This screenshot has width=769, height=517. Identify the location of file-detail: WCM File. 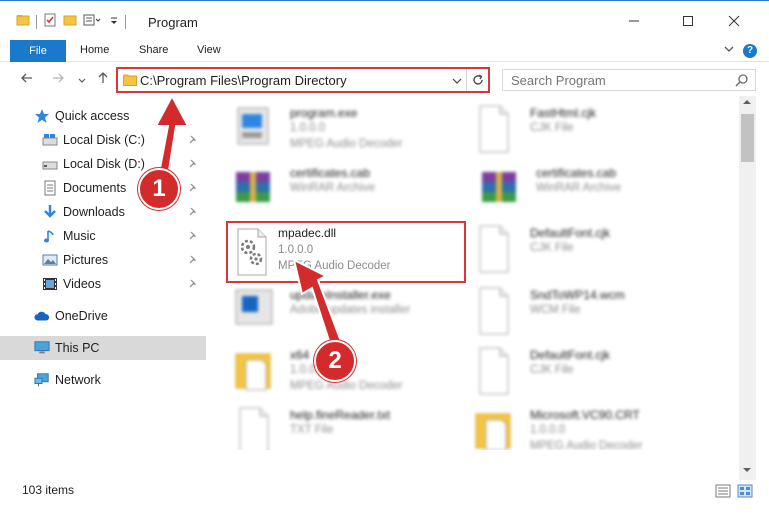
(555, 310).